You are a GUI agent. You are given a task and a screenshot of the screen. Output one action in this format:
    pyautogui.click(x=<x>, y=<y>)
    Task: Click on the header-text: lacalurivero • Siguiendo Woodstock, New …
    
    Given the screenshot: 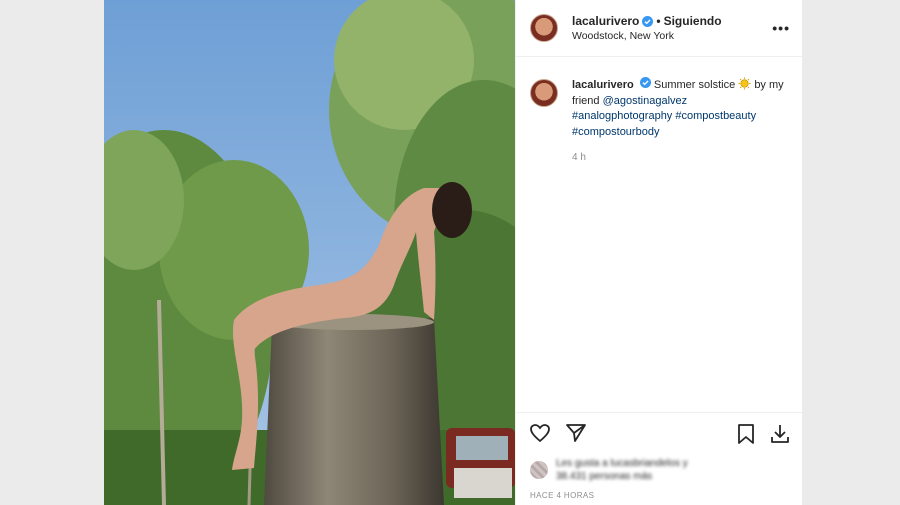 What is the action you would take?
    pyautogui.click(x=647, y=28)
    